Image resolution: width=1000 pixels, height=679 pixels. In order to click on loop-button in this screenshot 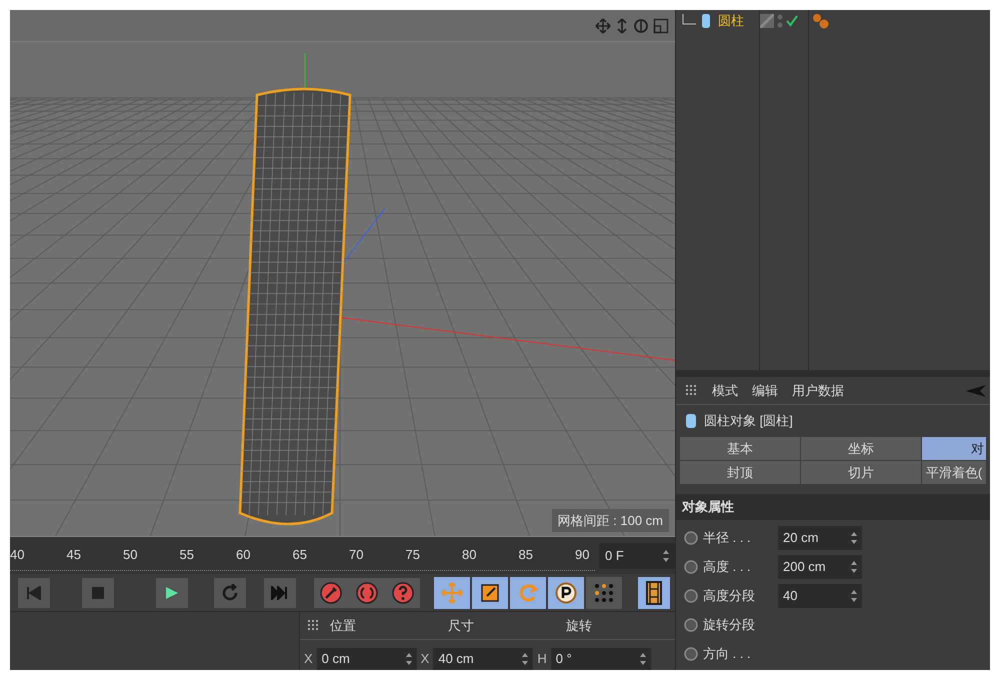, I will do `click(230, 593)`.